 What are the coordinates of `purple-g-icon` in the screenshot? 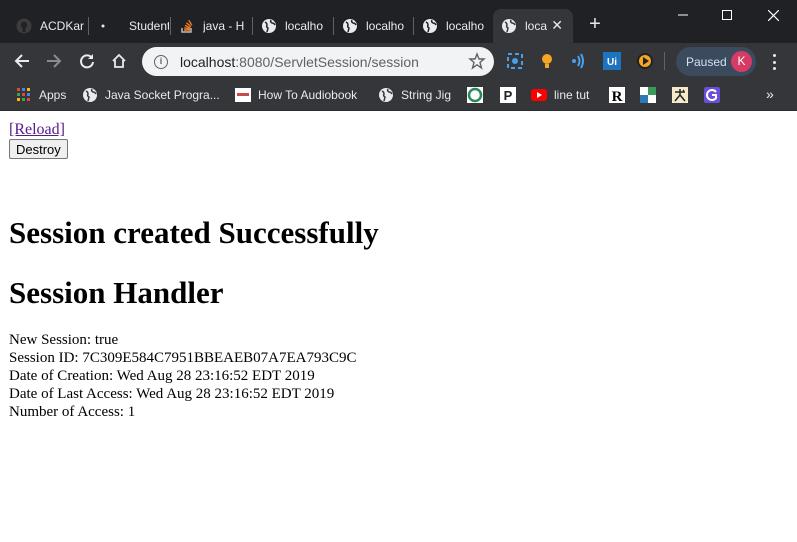 It's located at (712, 95).